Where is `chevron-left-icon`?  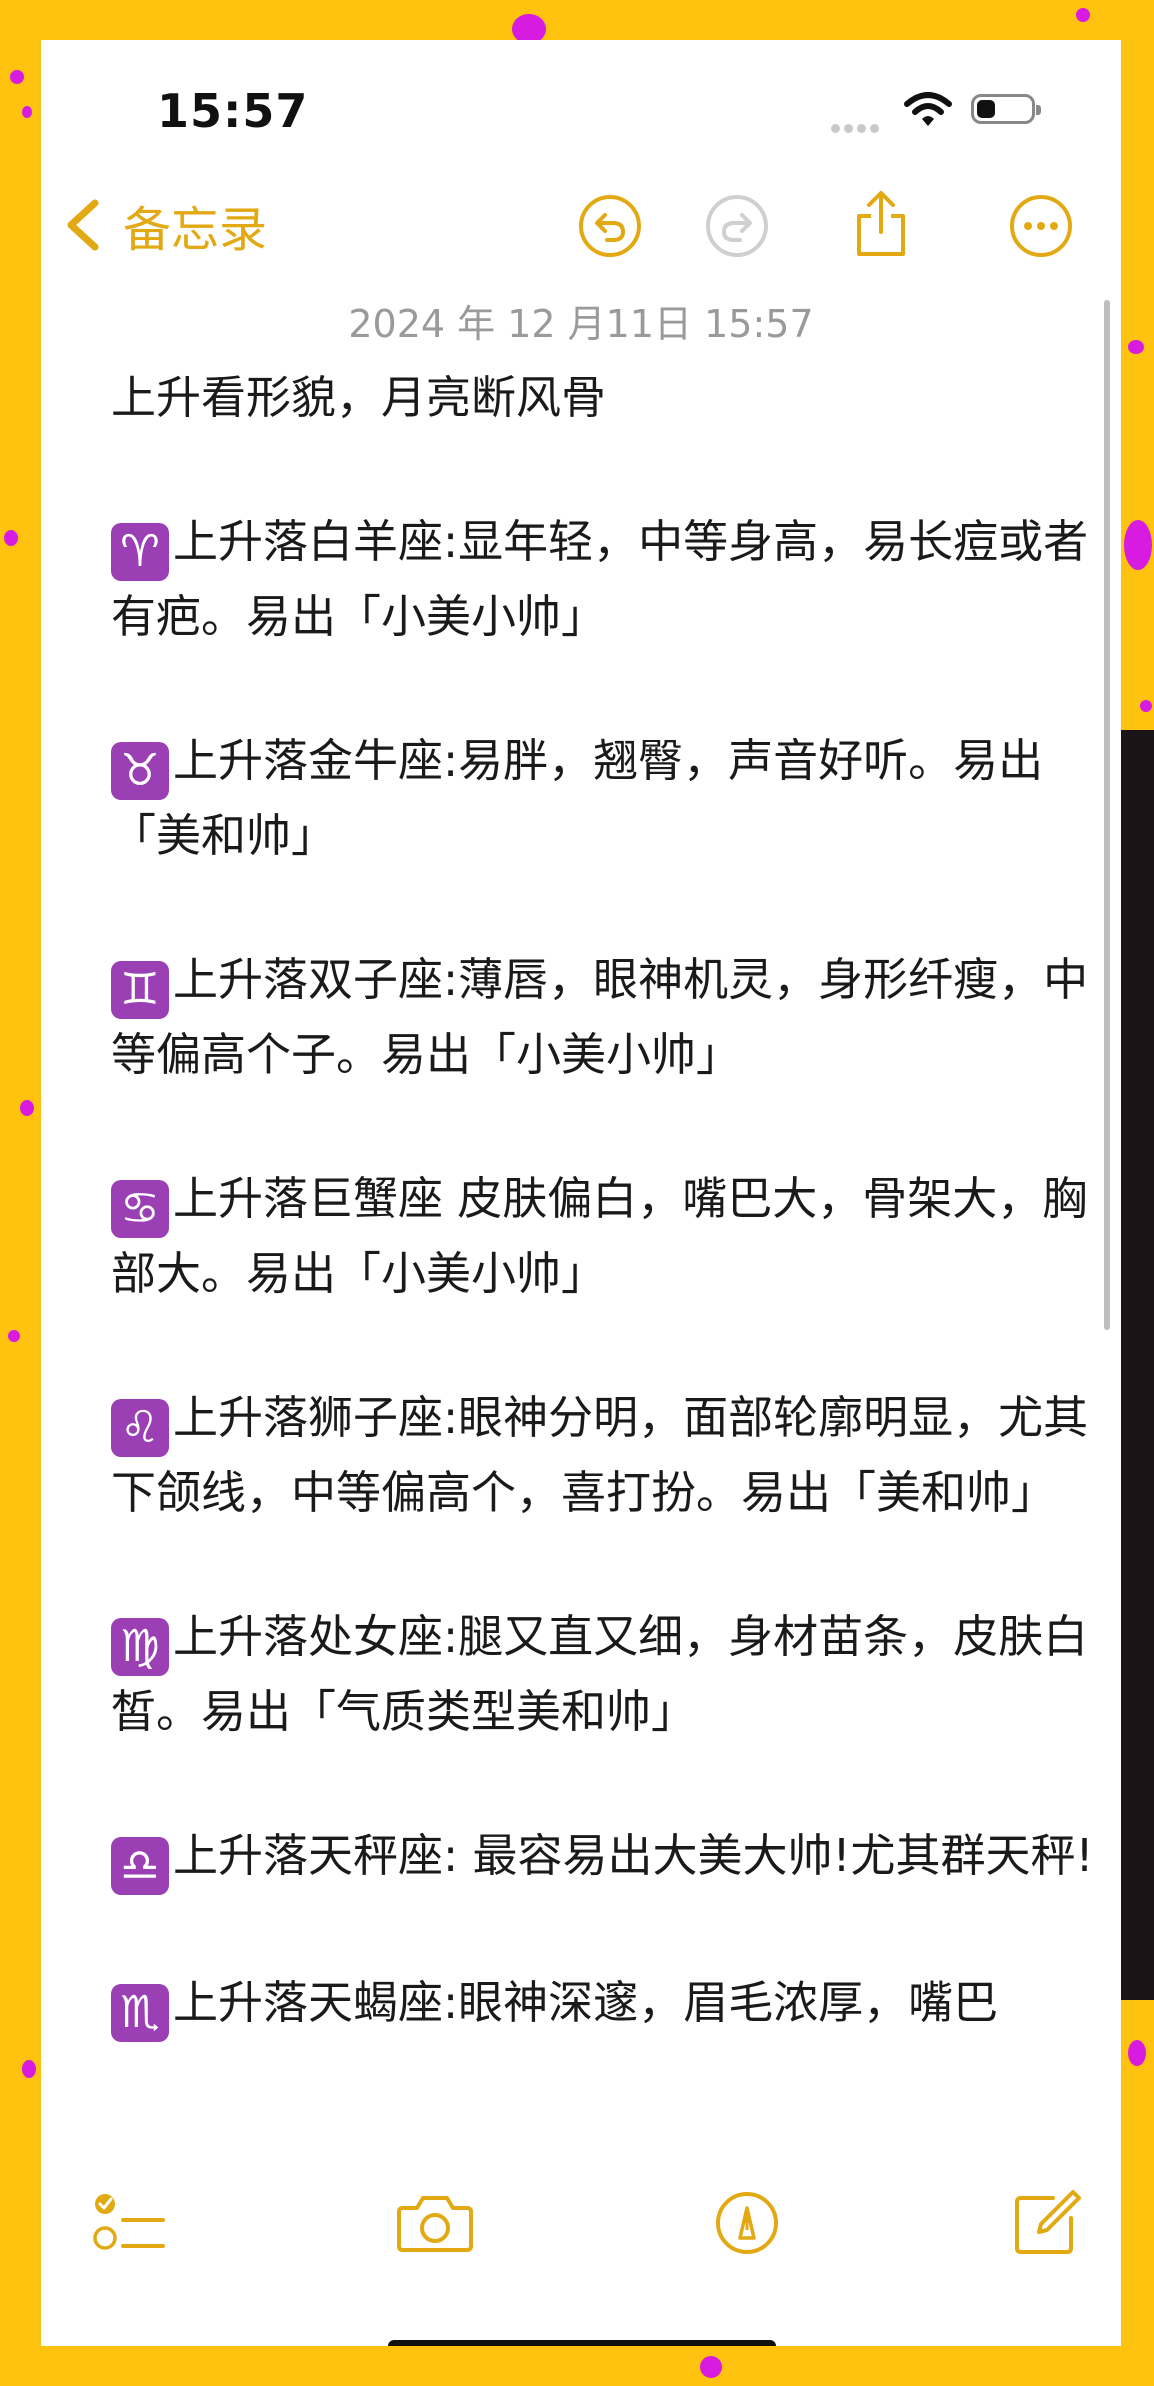 chevron-left-icon is located at coordinates (83, 225).